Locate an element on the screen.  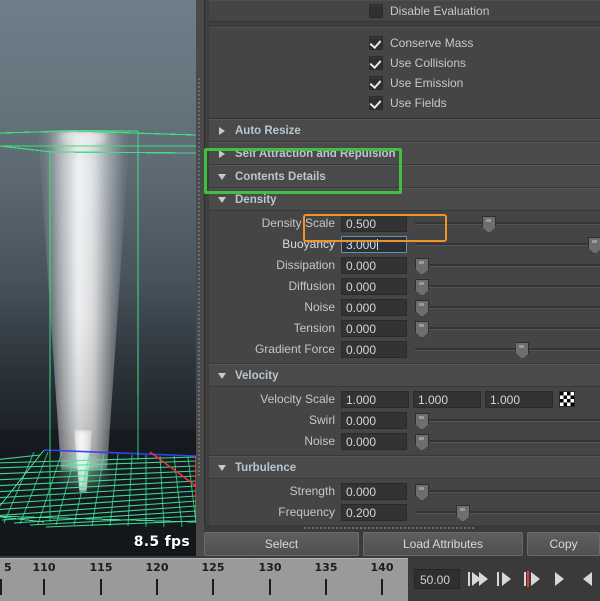
param-row-dissipation: Dissipation 0.000 is located at coordinates (404, 265).